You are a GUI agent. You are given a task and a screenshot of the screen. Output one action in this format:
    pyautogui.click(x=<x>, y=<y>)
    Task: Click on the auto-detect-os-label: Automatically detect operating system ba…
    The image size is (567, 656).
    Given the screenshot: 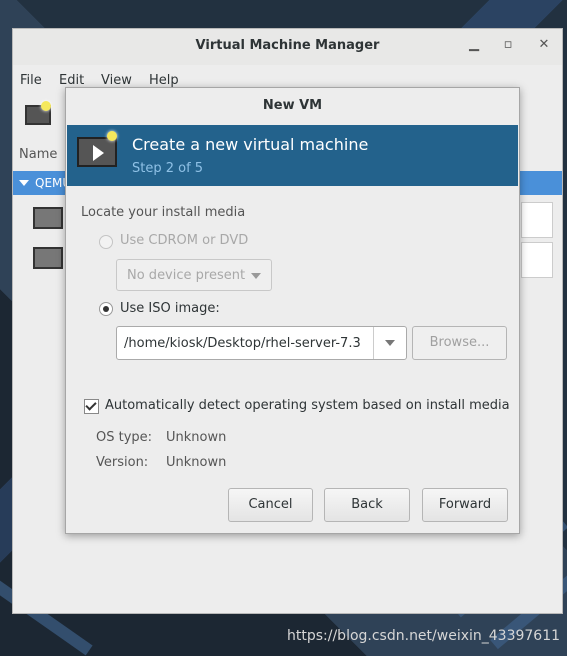 What is the action you would take?
    pyautogui.click(x=307, y=405)
    